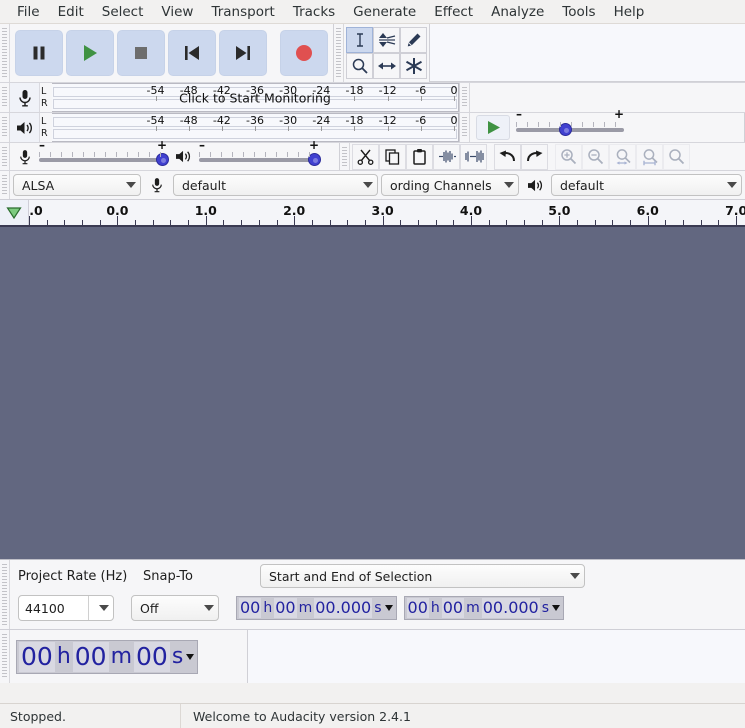 This screenshot has width=745, height=728. I want to click on redo-arrow-icon, so click(535, 156).